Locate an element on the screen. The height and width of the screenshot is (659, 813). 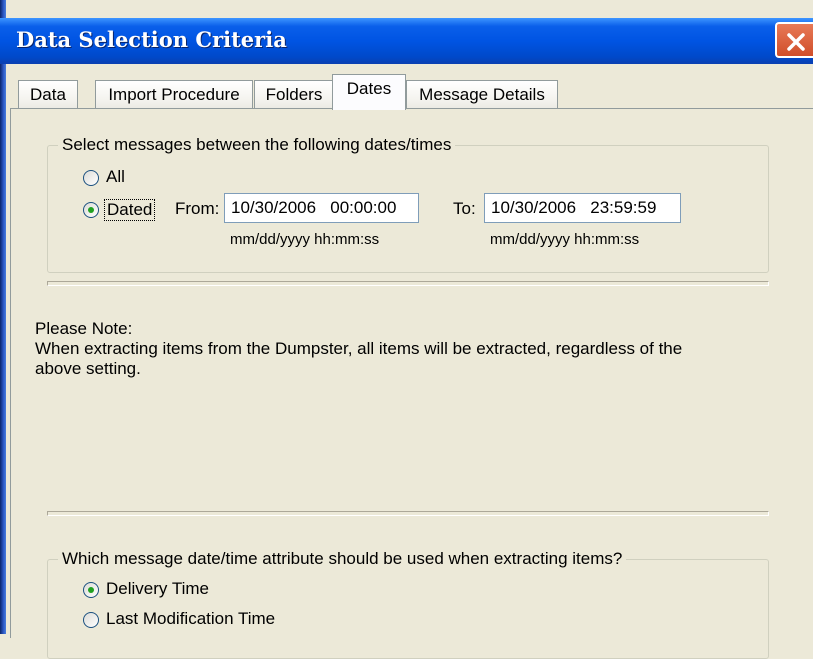
separator-bottom is located at coordinates (408, 513).